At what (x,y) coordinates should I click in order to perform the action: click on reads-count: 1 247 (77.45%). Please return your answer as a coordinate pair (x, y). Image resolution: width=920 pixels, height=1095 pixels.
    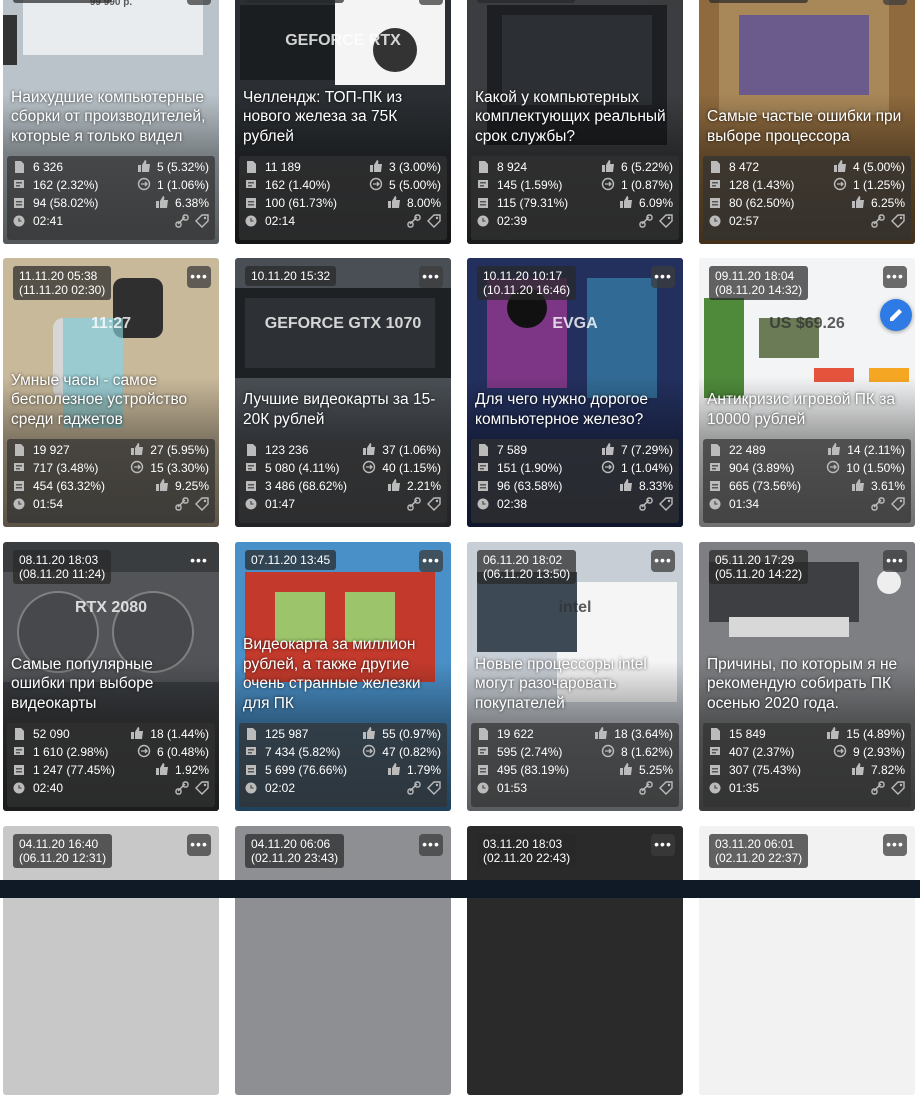
    Looking at the image, I should click on (74, 770).